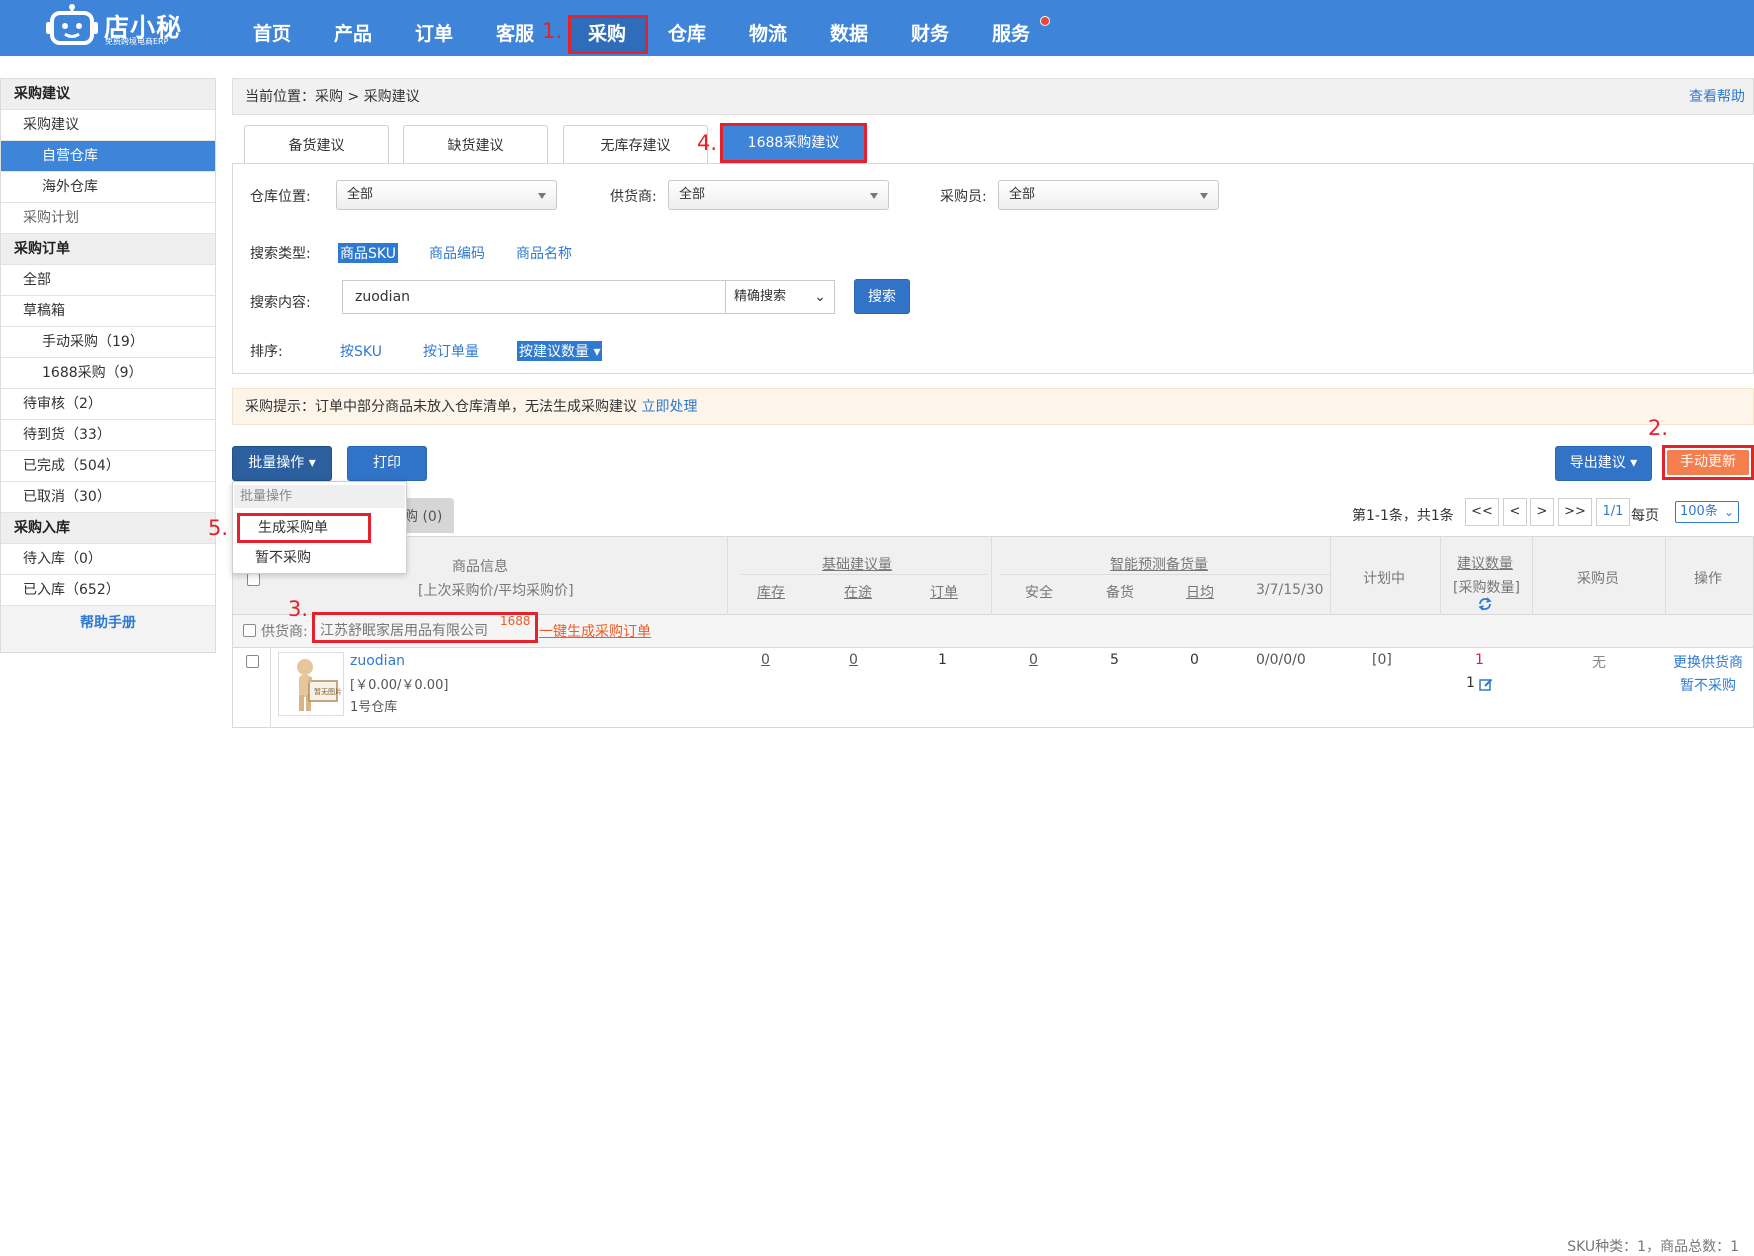 This screenshot has height=1256, width=1754. I want to click on column-daily: 日均, so click(1200, 592).